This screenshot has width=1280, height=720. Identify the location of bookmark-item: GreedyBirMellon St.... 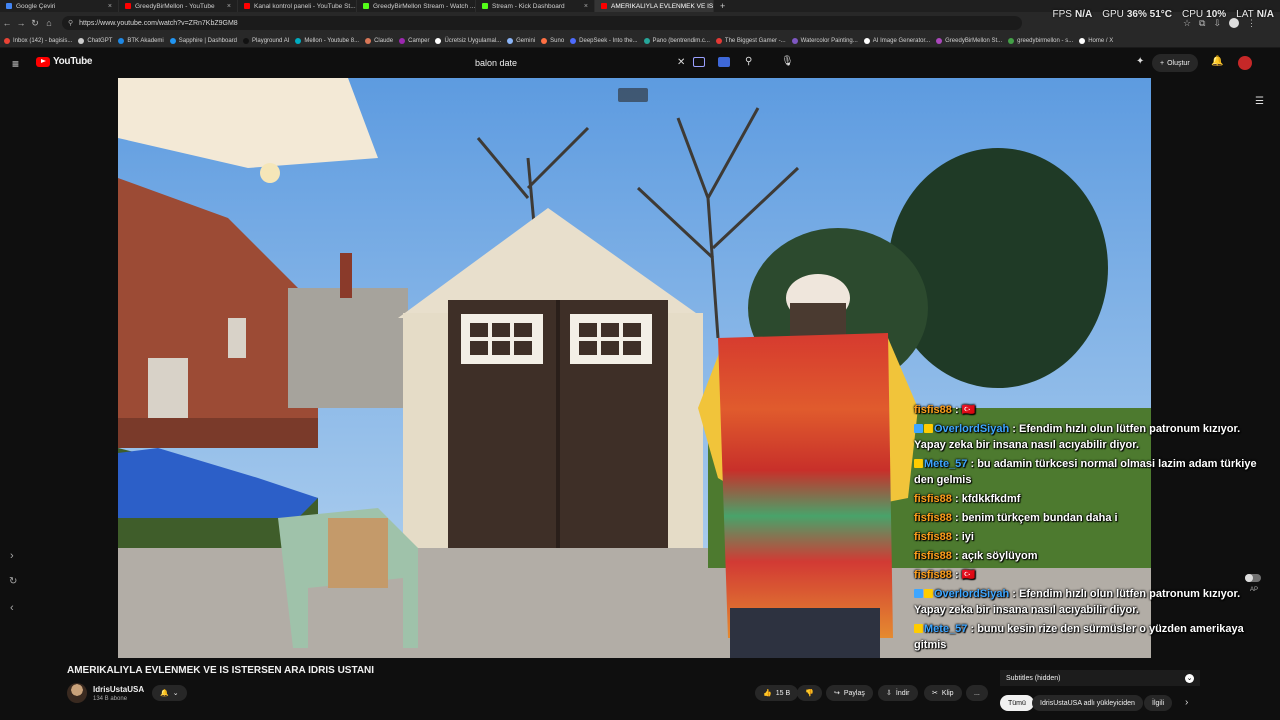
(969, 40).